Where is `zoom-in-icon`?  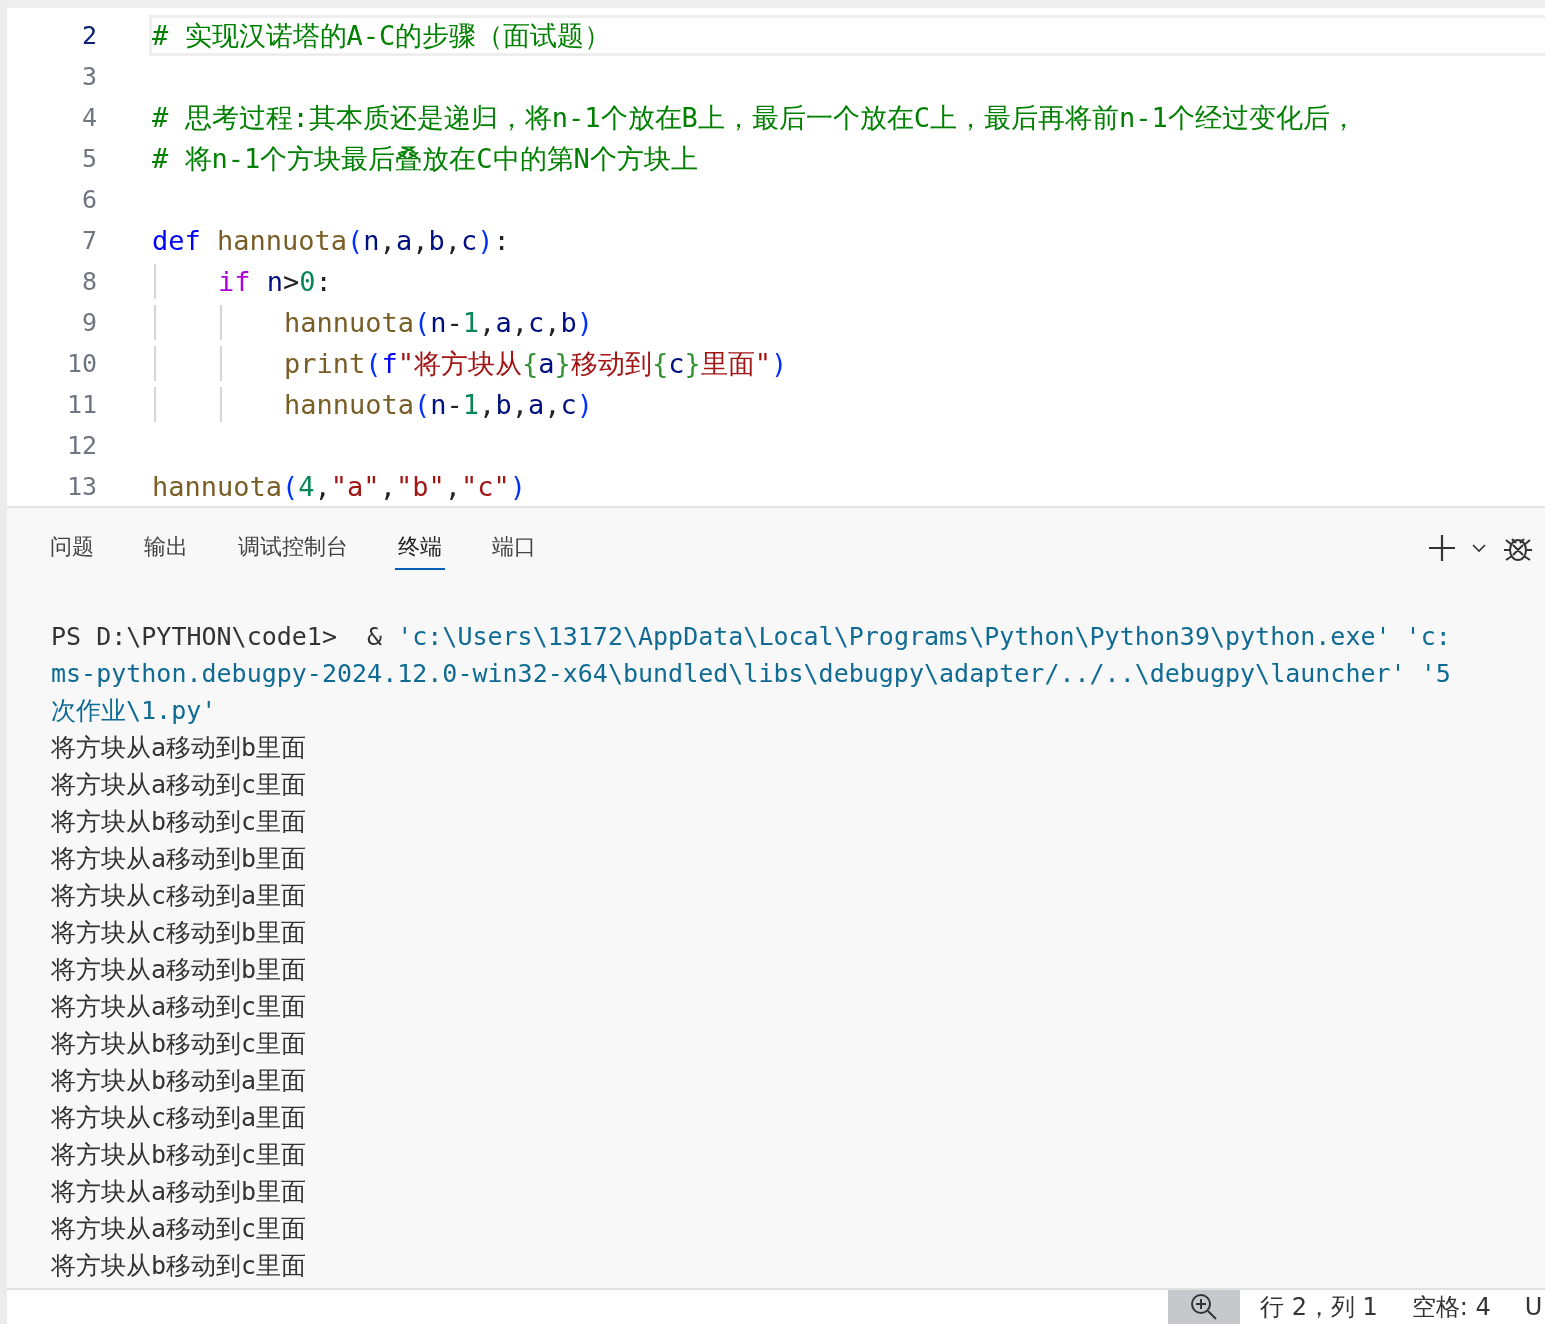 zoom-in-icon is located at coordinates (1204, 1307).